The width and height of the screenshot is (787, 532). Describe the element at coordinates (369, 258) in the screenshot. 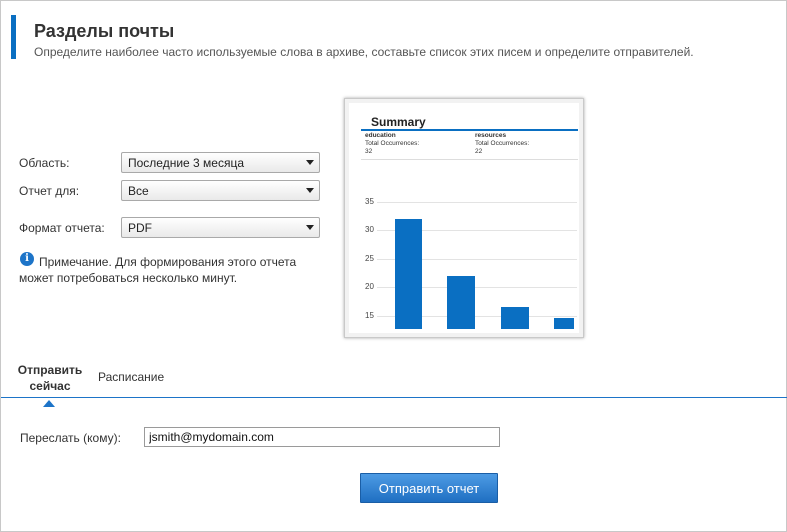

I see `chart-y-tick-label: 25` at that location.